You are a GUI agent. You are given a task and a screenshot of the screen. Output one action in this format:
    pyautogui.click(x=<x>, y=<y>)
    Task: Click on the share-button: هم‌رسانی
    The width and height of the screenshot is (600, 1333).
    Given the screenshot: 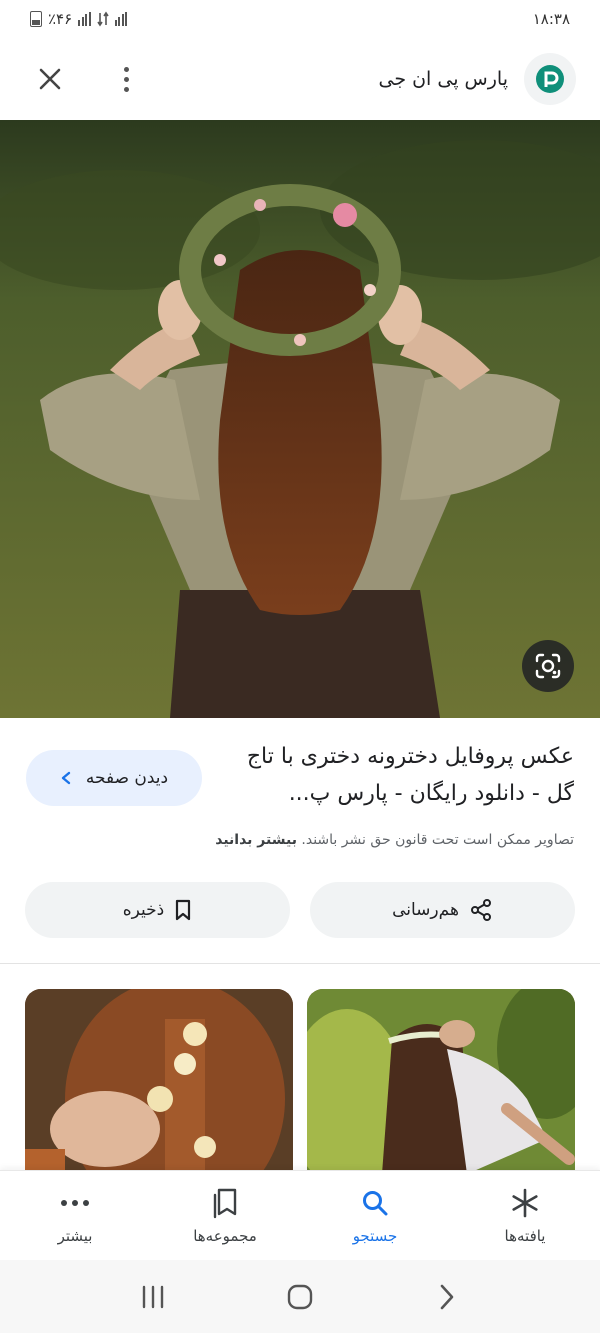 What is the action you would take?
    pyautogui.click(x=442, y=910)
    